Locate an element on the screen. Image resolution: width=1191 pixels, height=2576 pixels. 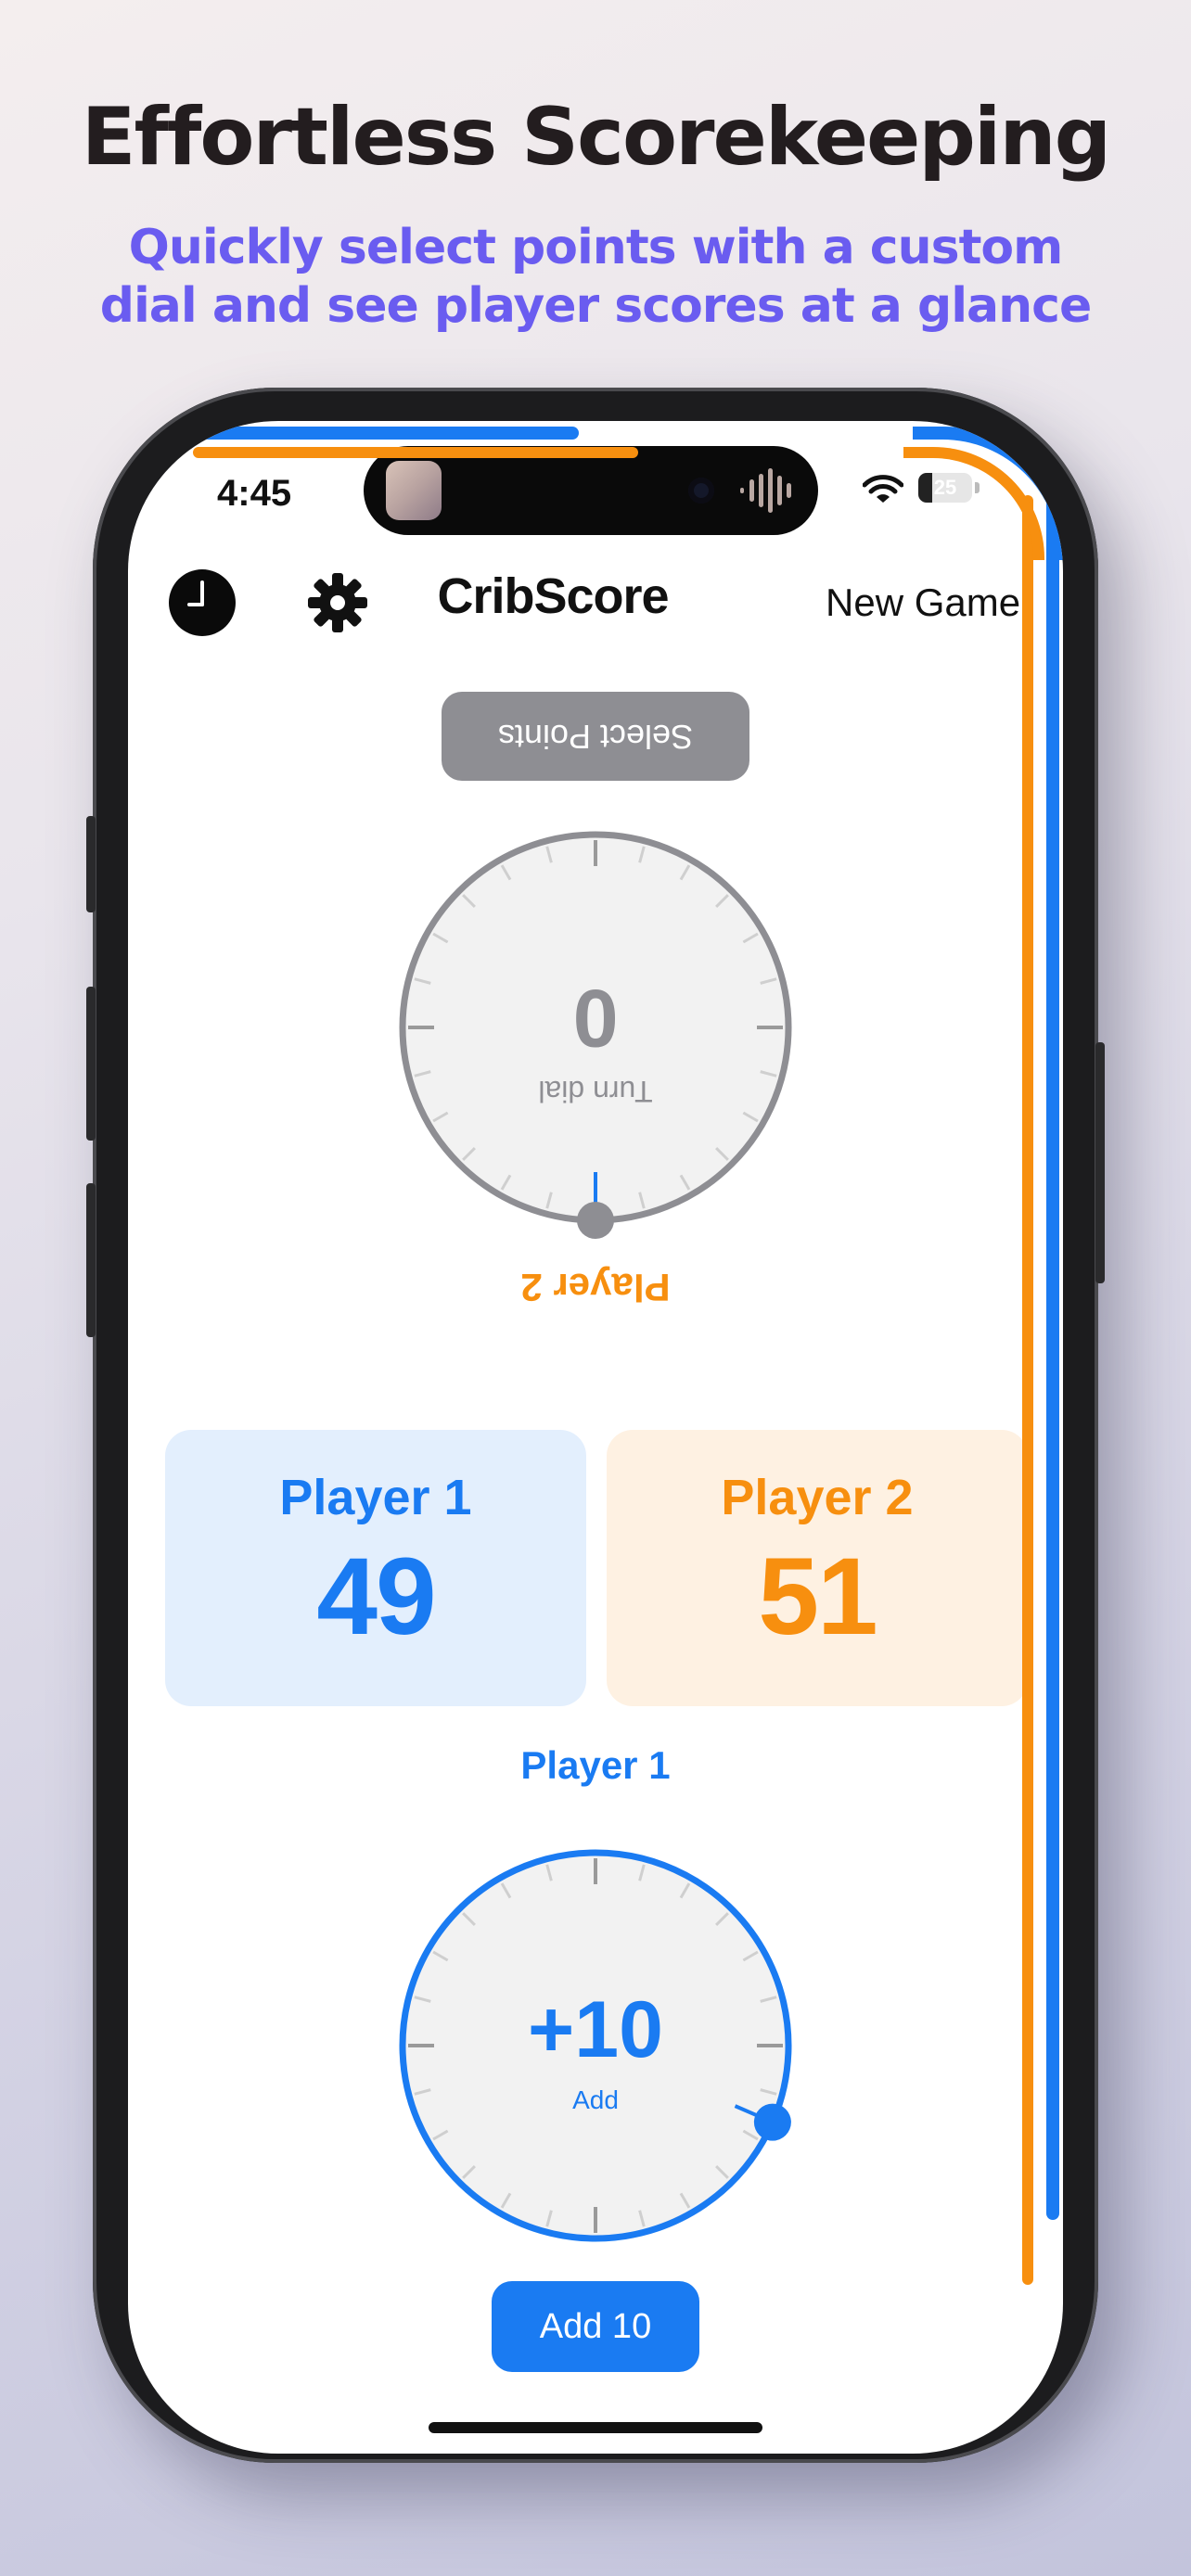
now-playing-artwork is located at coordinates (414, 491).